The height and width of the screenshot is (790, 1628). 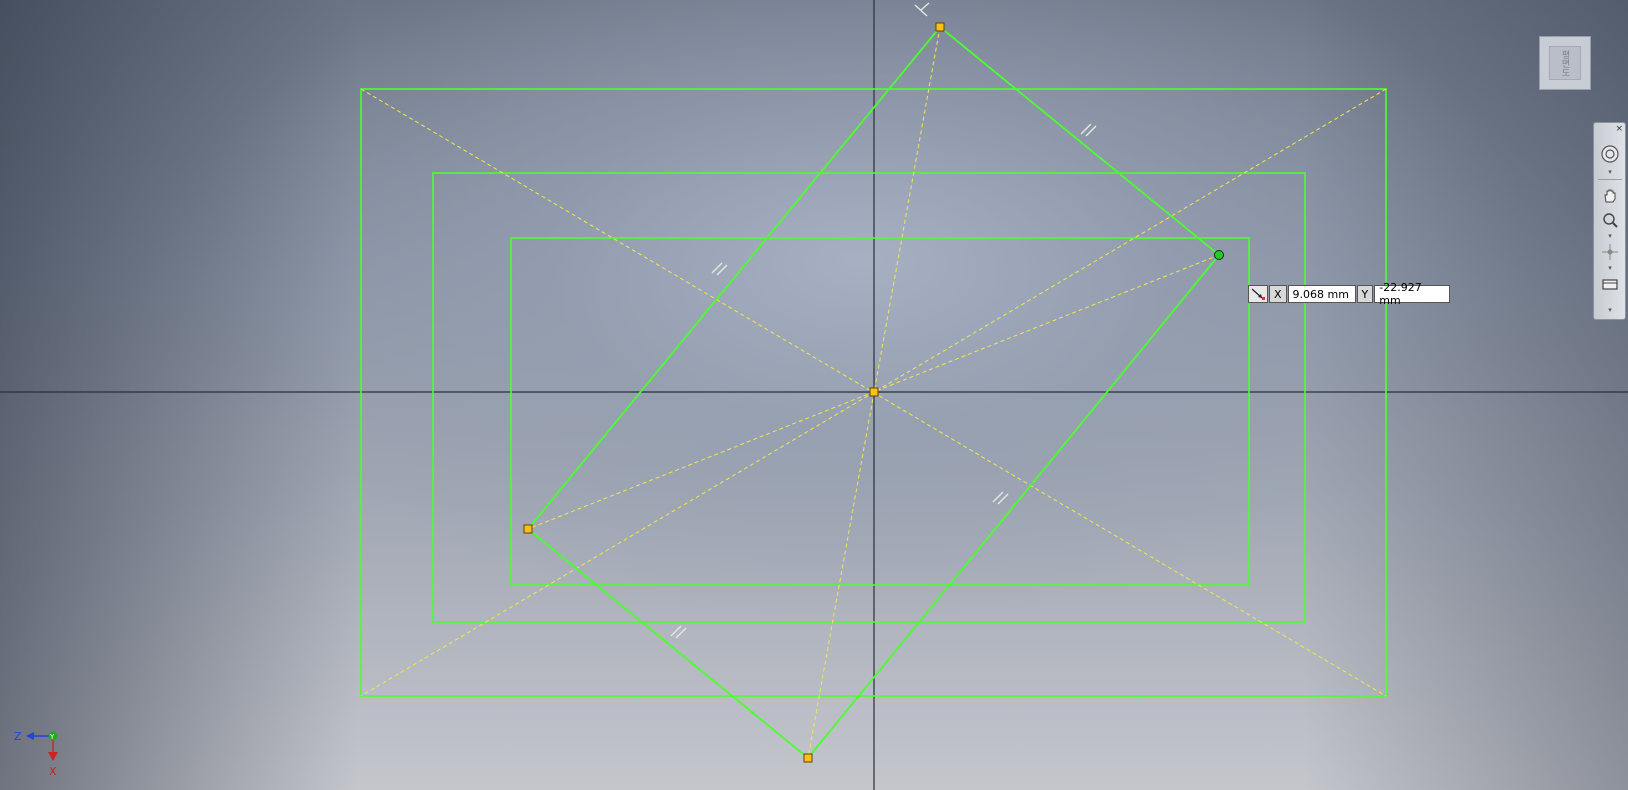 What do you see at coordinates (1610, 284) in the screenshot?
I see `view-face-icon` at bounding box center [1610, 284].